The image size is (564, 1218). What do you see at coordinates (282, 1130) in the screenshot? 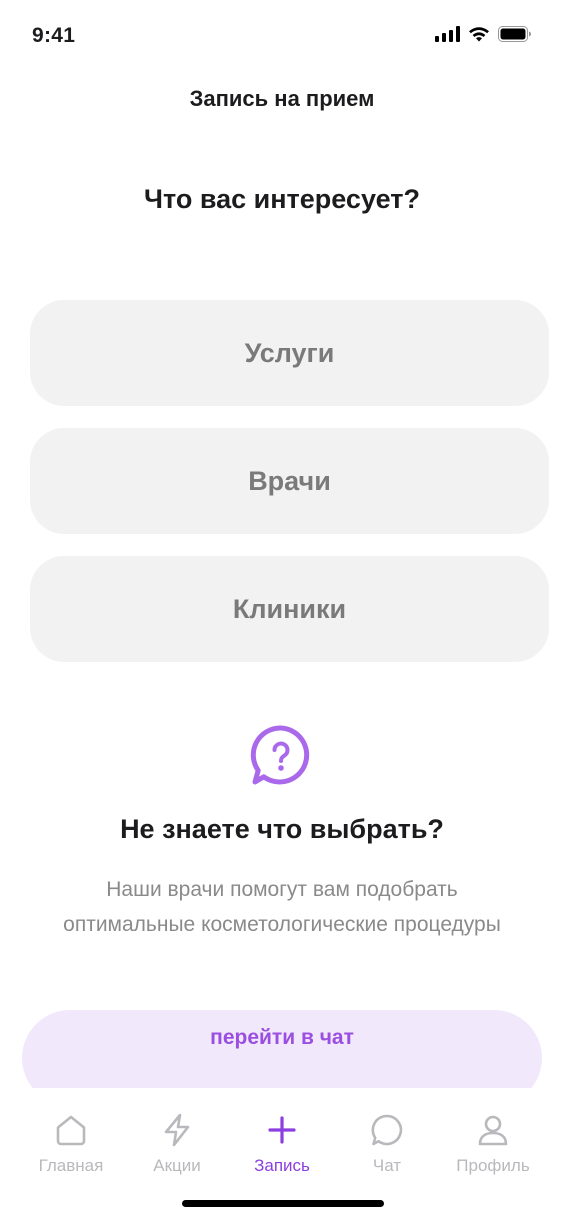
I see `plus-icon` at bounding box center [282, 1130].